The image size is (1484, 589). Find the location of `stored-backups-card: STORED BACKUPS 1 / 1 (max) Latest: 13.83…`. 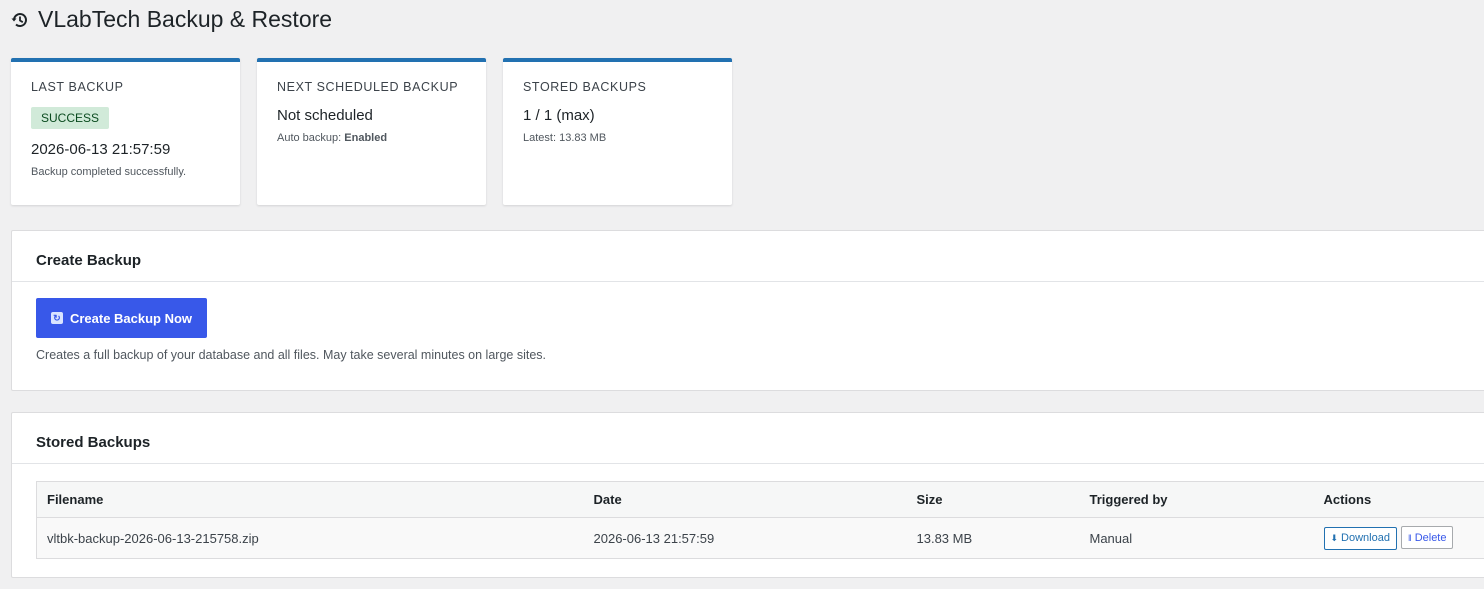

stored-backups-card: STORED BACKUPS 1 / 1 (max) Latest: 13.83… is located at coordinates (617, 131).